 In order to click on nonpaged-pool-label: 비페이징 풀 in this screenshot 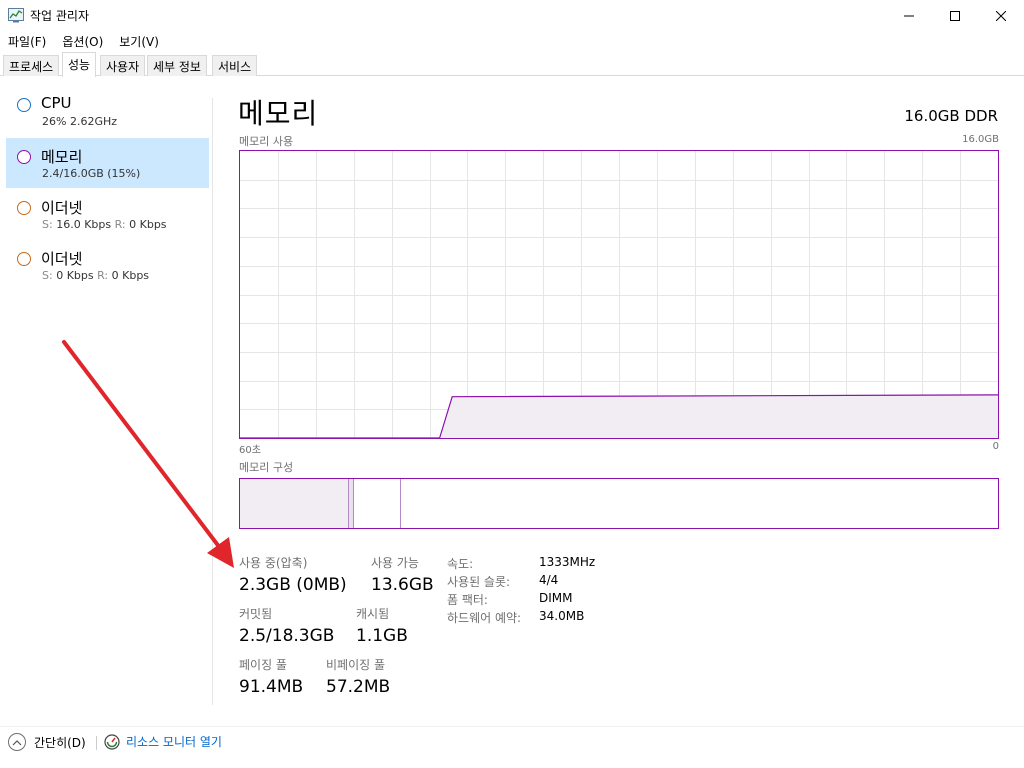, I will do `click(356, 665)`.